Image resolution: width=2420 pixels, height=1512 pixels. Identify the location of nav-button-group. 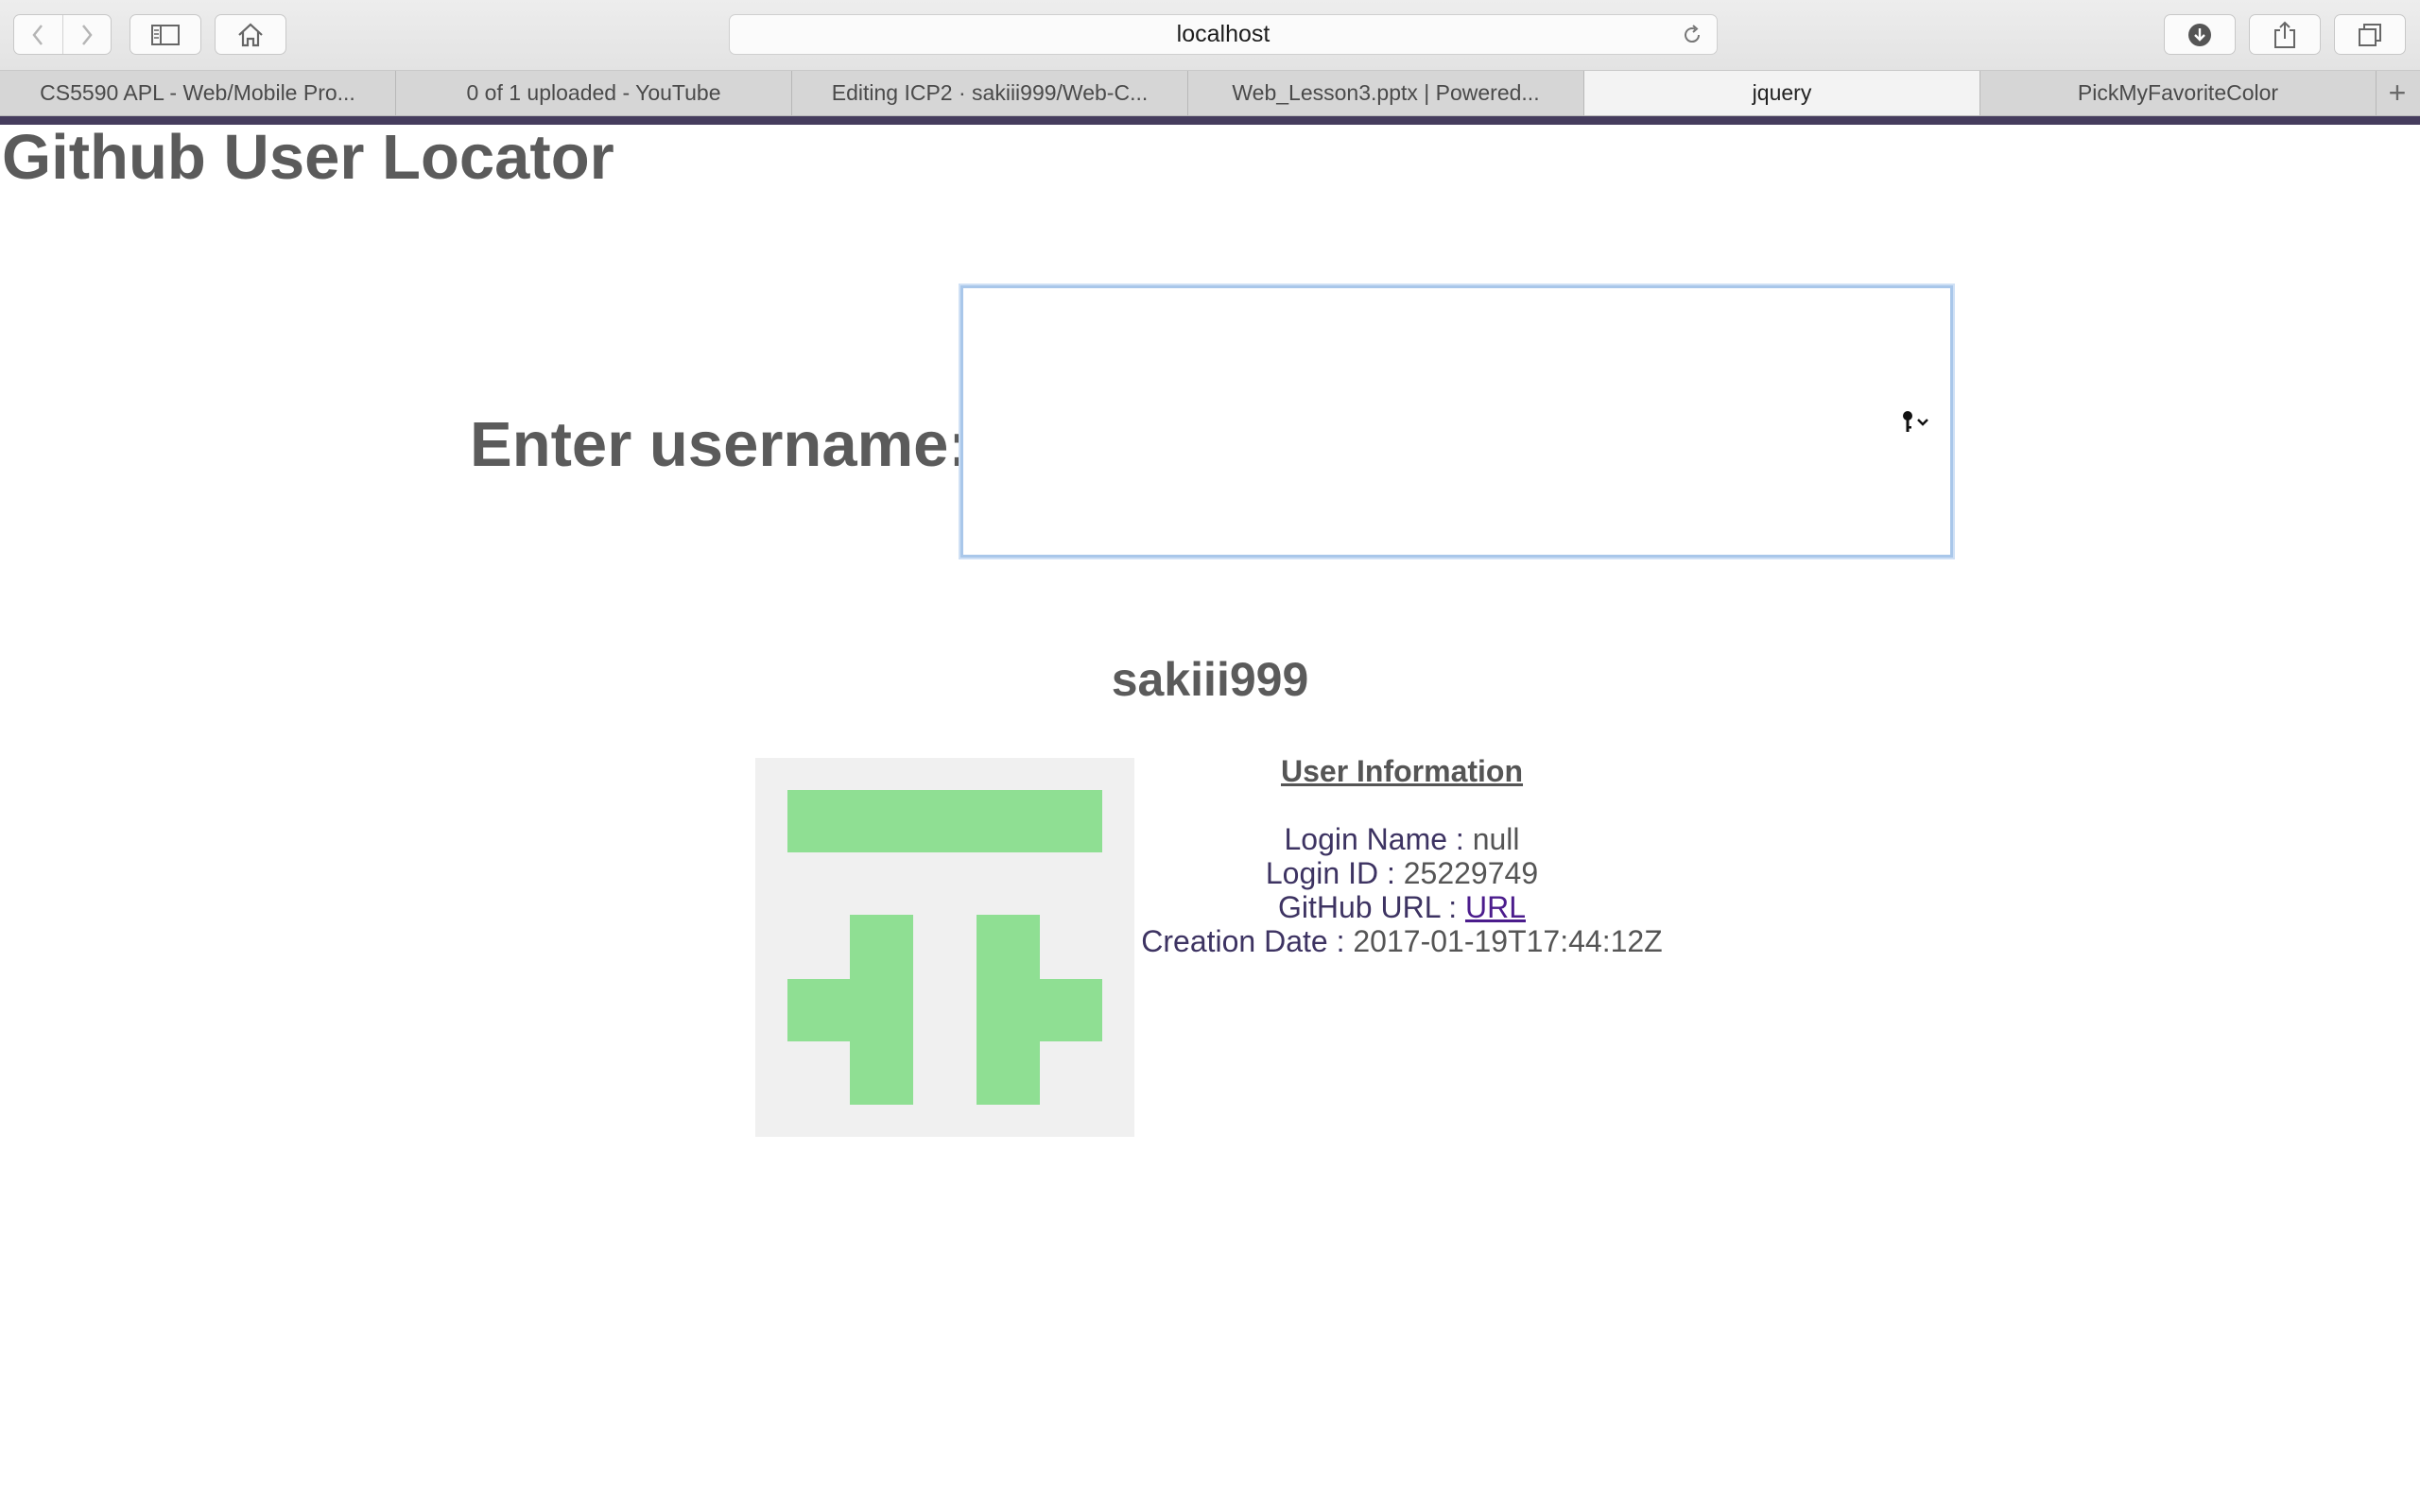
(63, 34).